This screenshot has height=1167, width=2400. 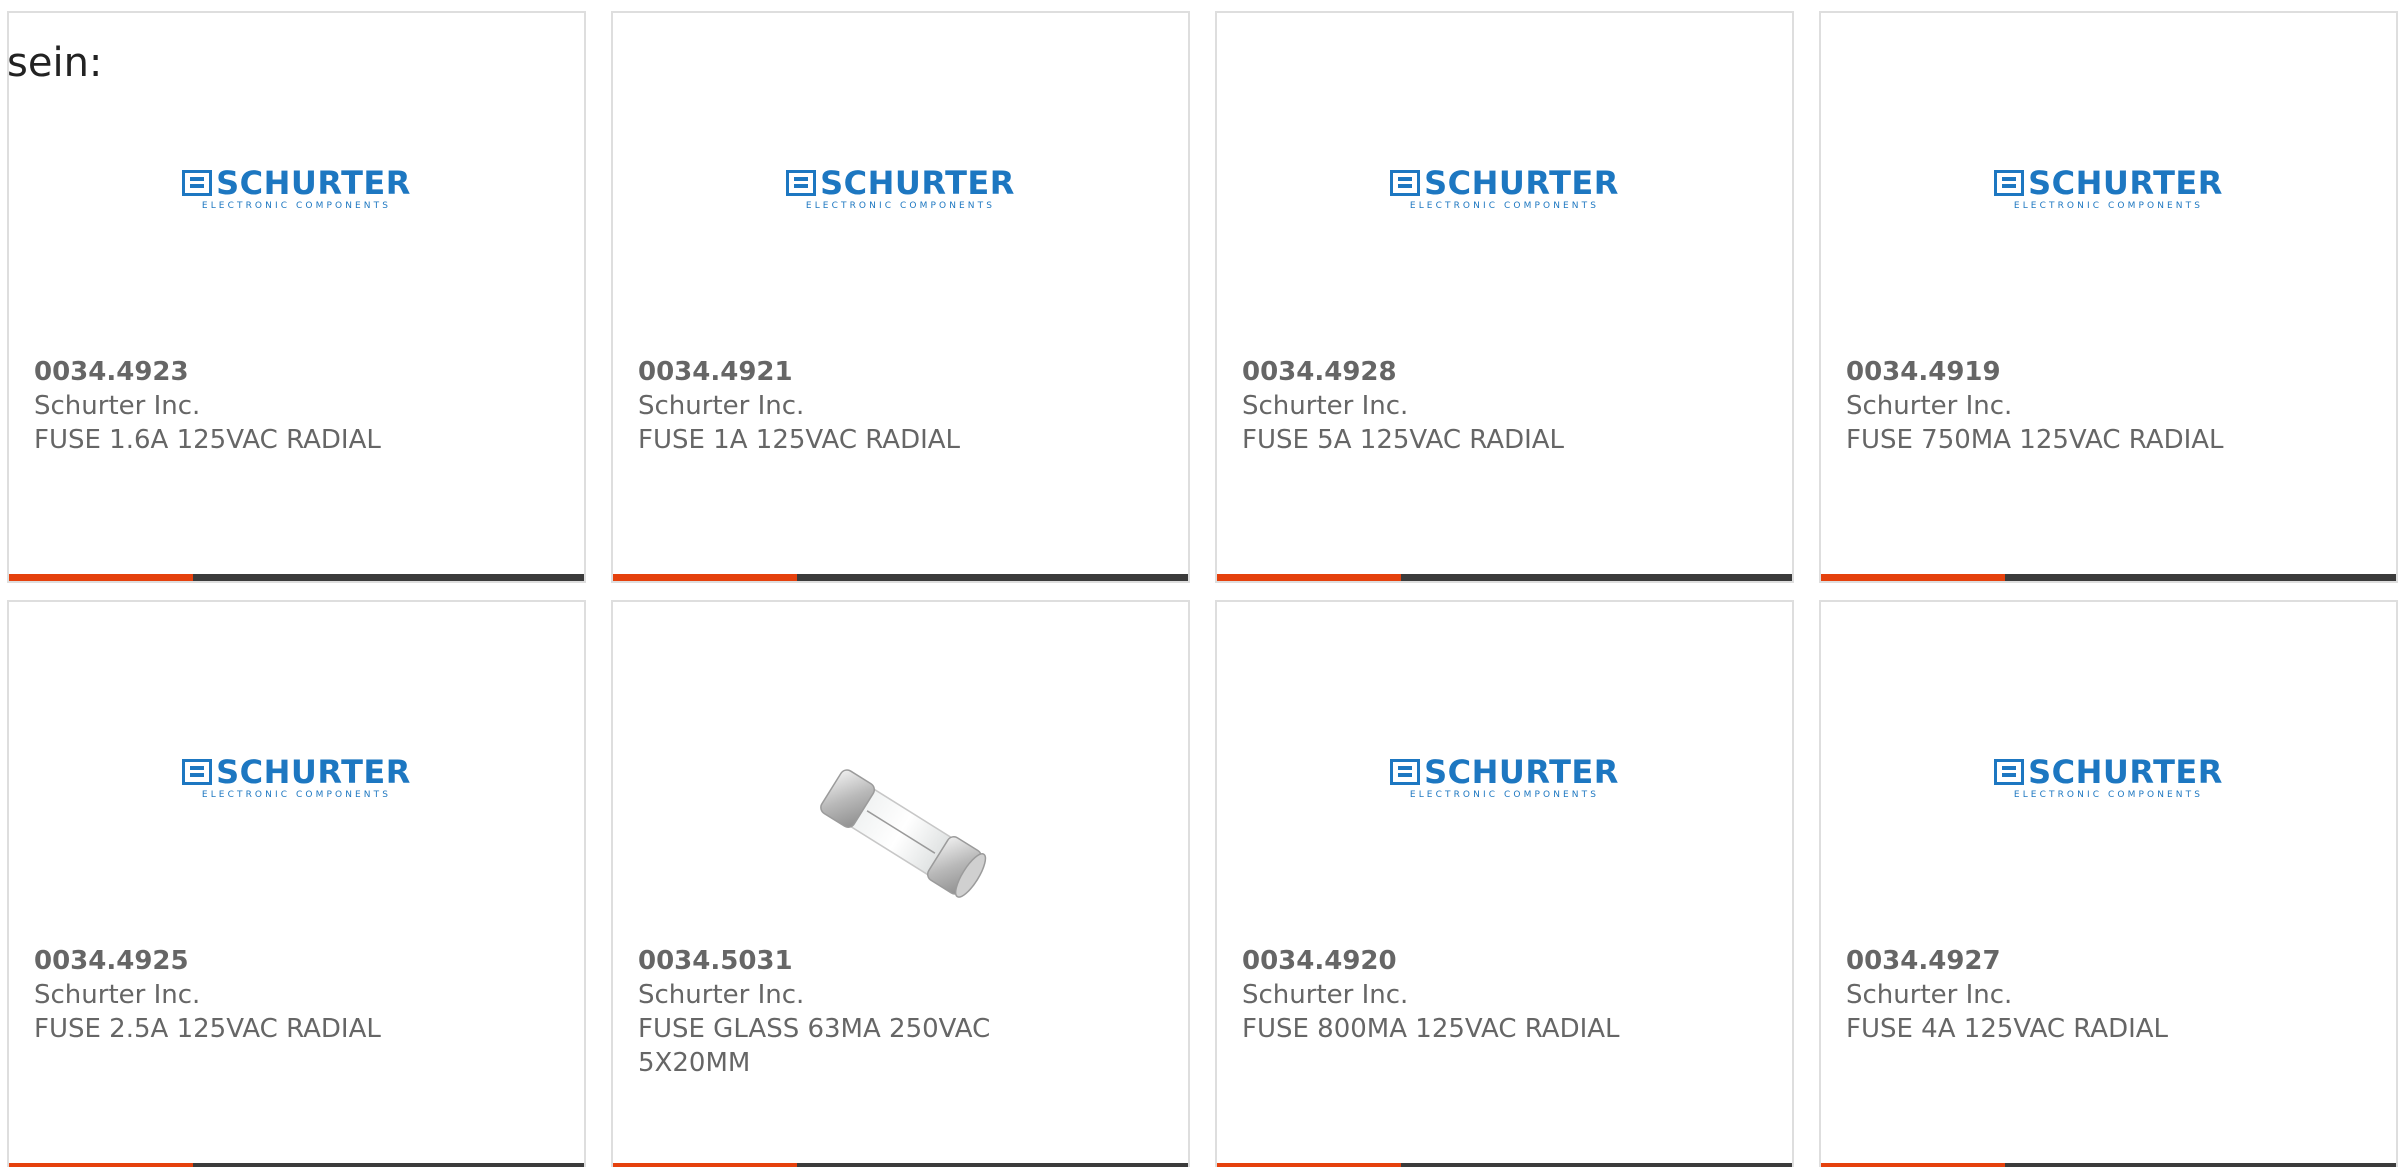 What do you see at coordinates (207, 1029) in the screenshot?
I see `description: FUSE 2.5A 125VAC RADIAL` at bounding box center [207, 1029].